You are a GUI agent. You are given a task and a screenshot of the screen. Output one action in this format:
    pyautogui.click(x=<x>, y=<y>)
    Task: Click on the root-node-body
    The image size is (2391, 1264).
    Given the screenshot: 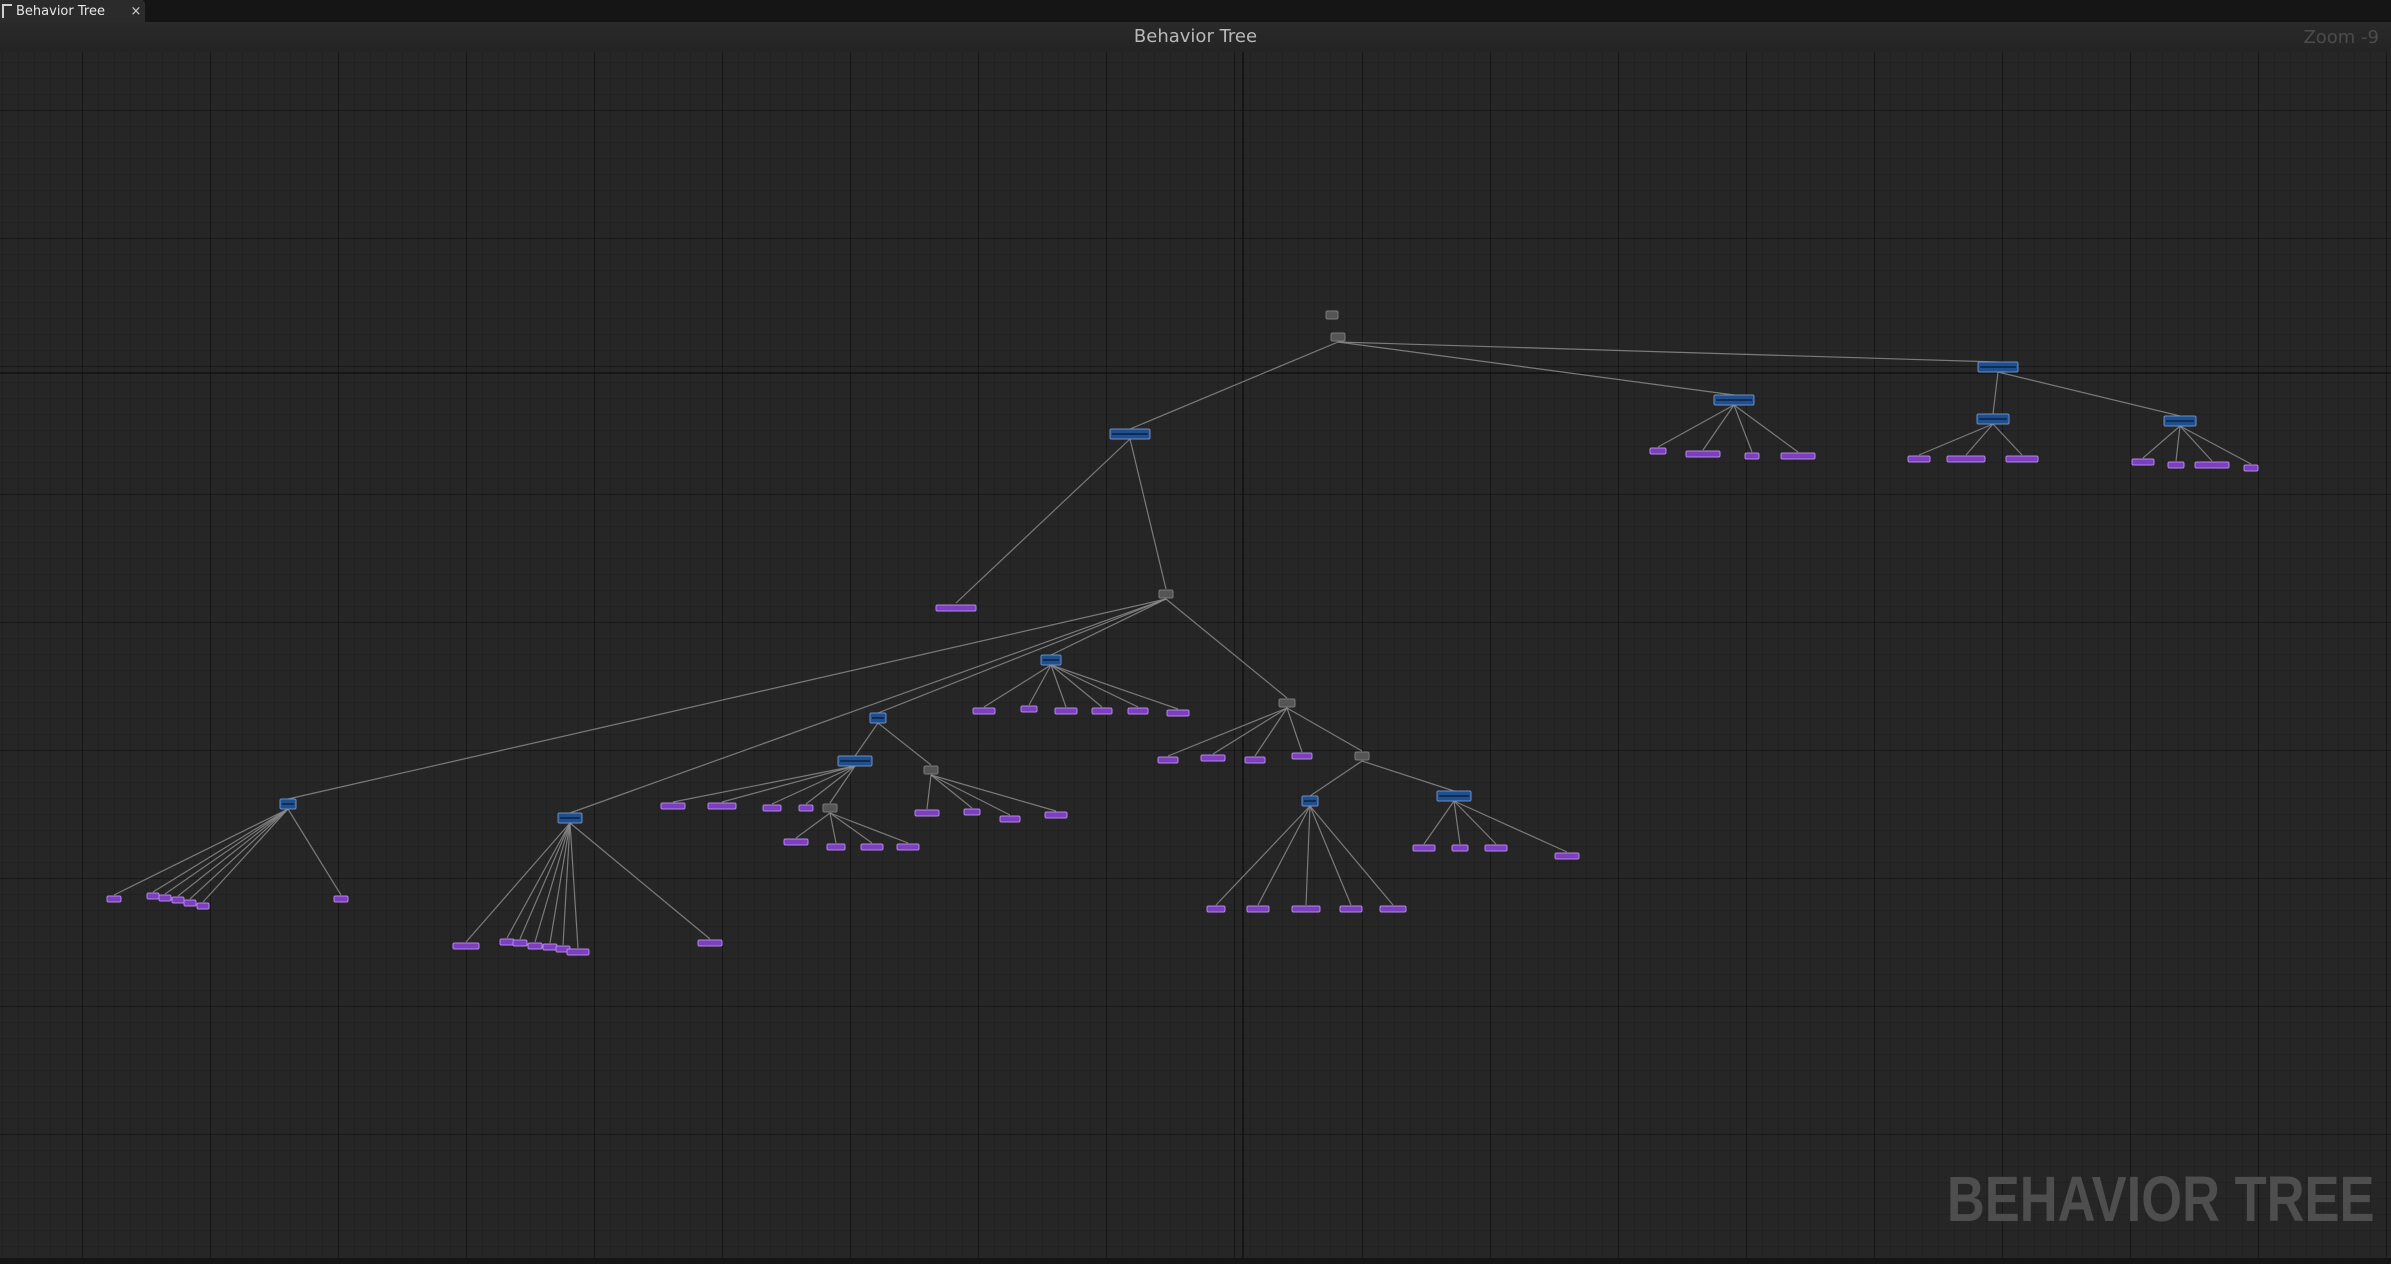 What is the action you would take?
    pyautogui.click(x=1332, y=315)
    